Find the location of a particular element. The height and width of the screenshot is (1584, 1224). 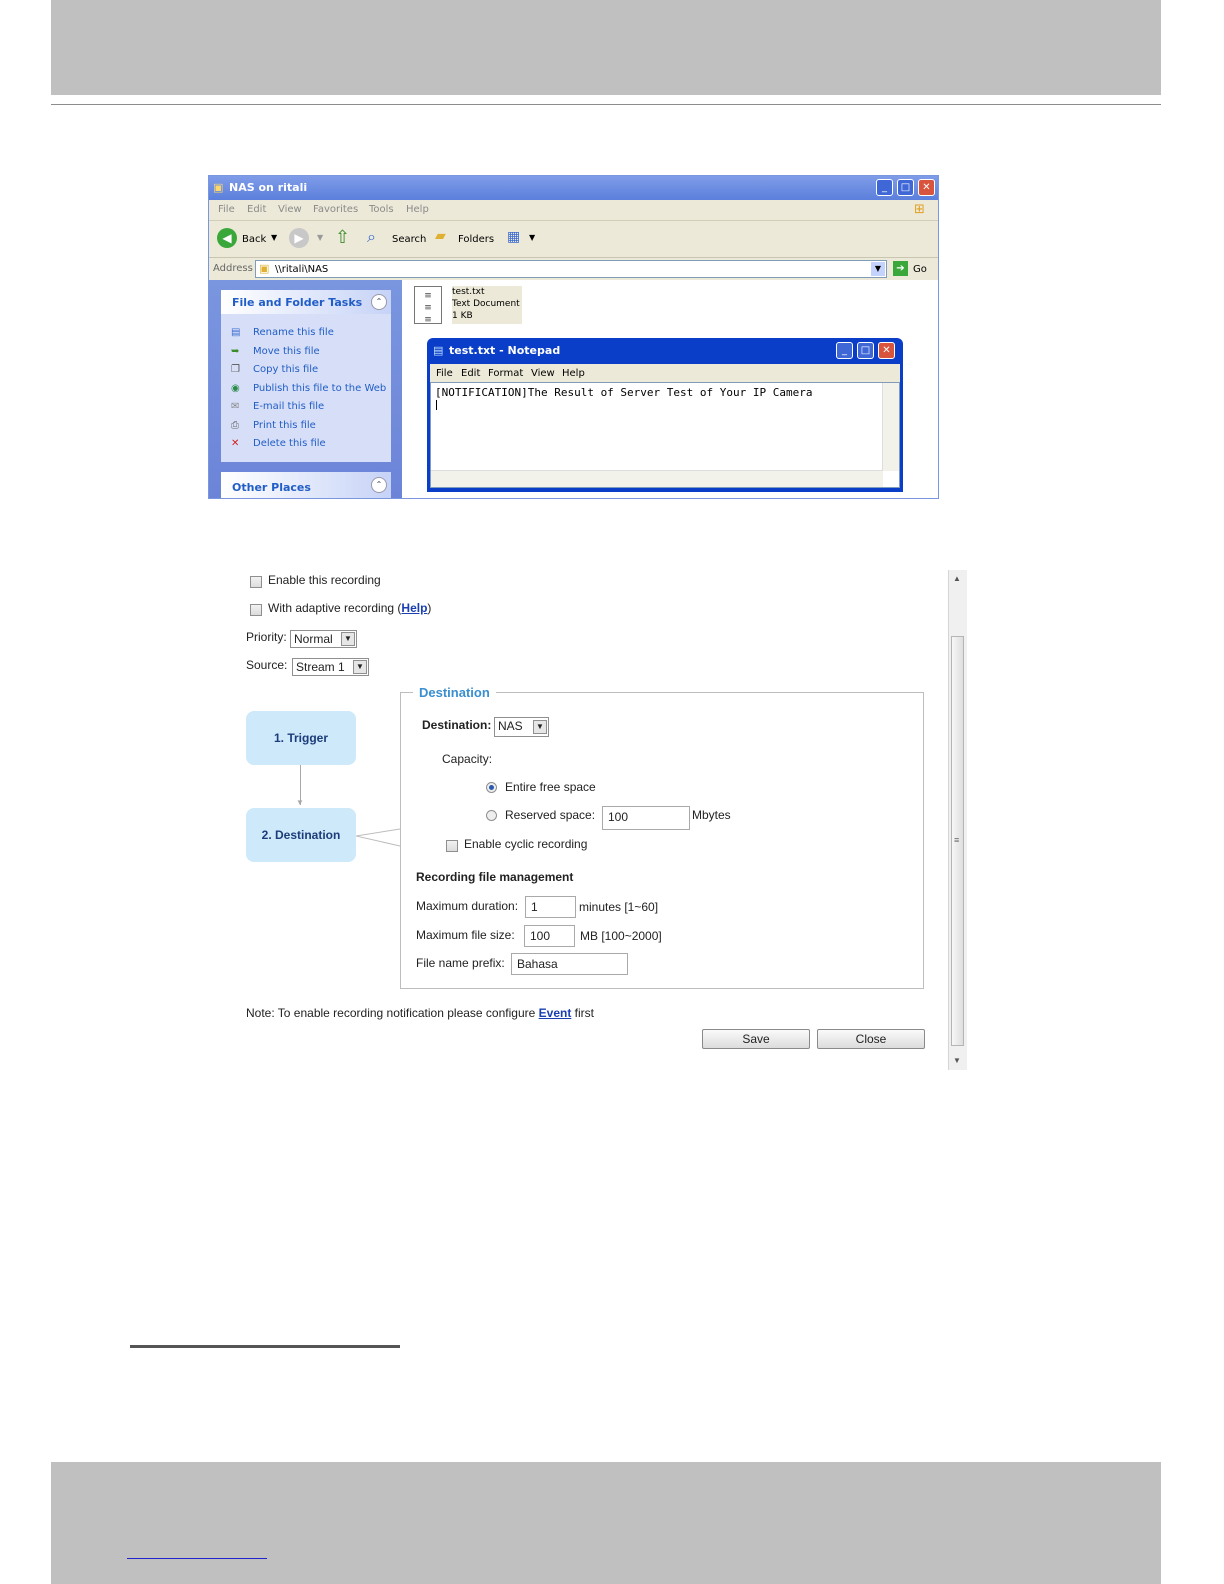

email-icon: ✉ is located at coordinates (235, 406).